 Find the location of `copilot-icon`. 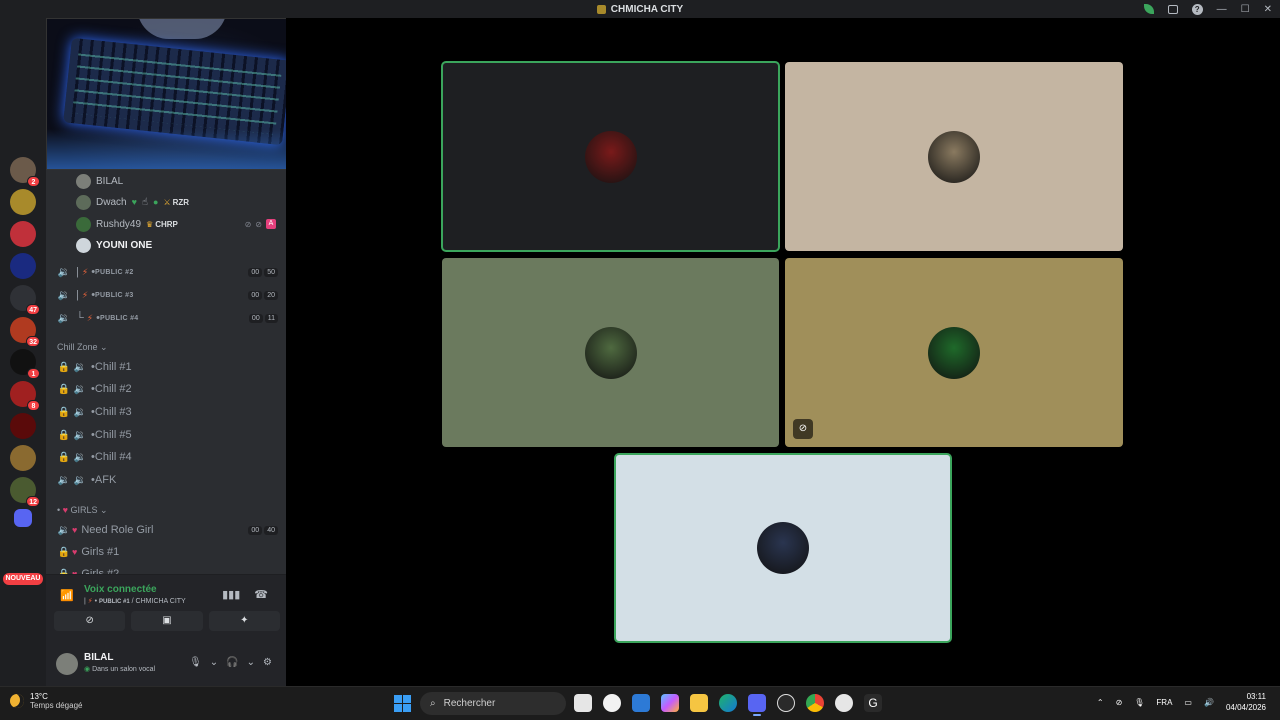

copilot-icon is located at coordinates (670, 703).